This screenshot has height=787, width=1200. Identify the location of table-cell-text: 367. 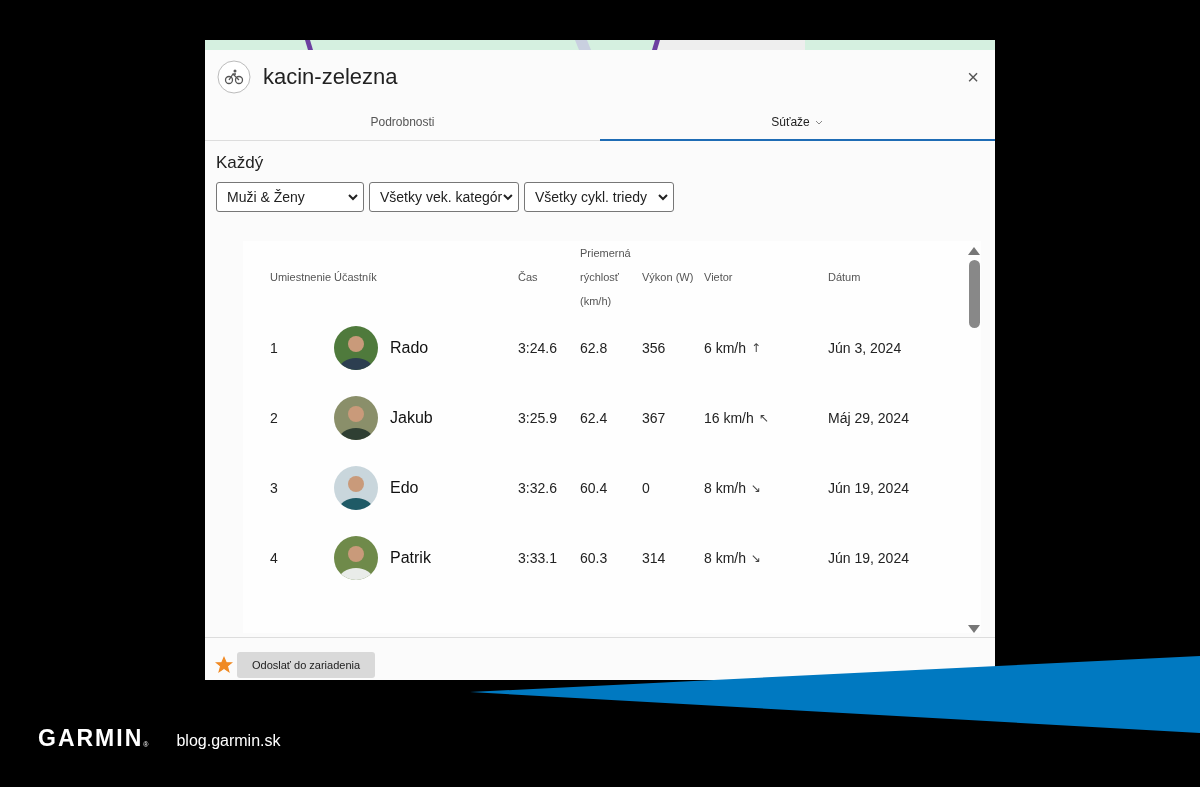
(654, 418).